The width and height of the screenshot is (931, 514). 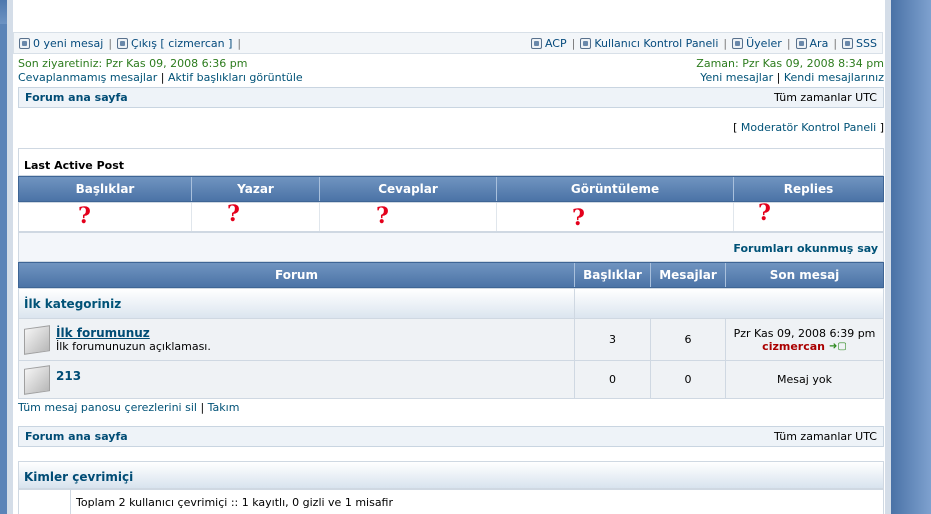 What do you see at coordinates (451, 247) in the screenshot?
I see `mark-forums-read-row: Forumları okunmuş say` at bounding box center [451, 247].